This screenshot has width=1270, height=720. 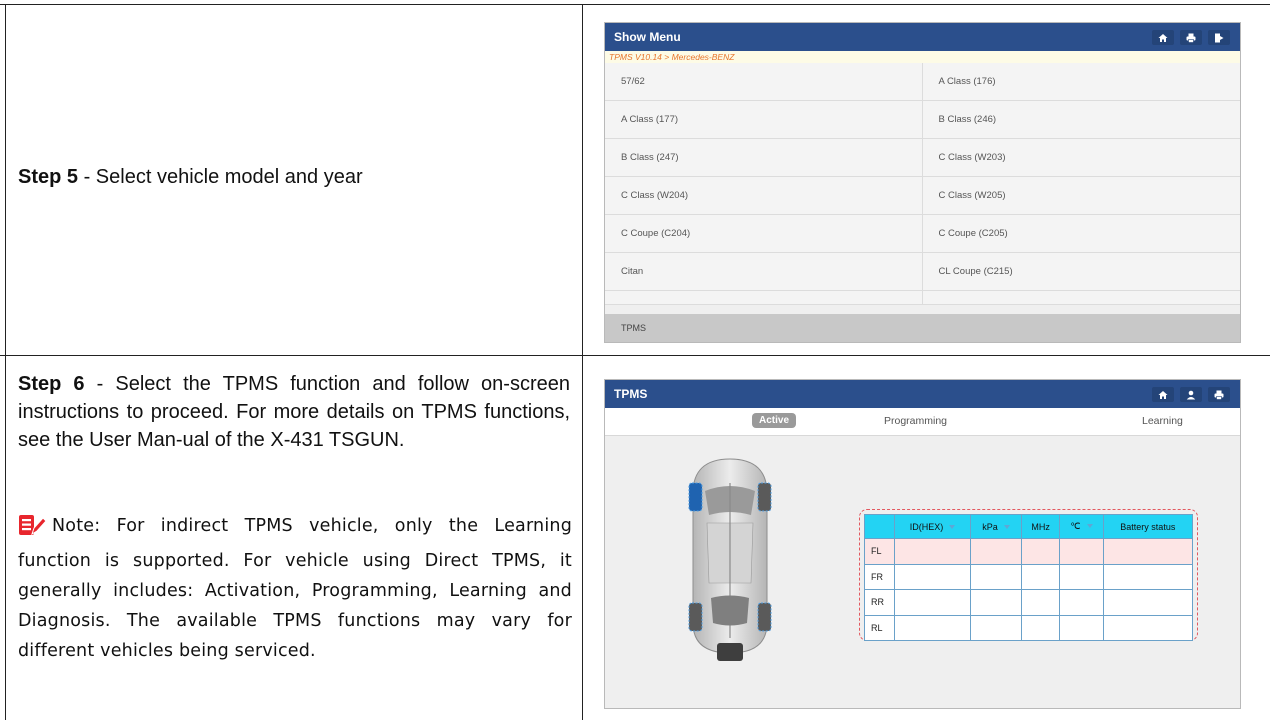 I want to click on status-bar: TPMS, so click(x=922, y=328).